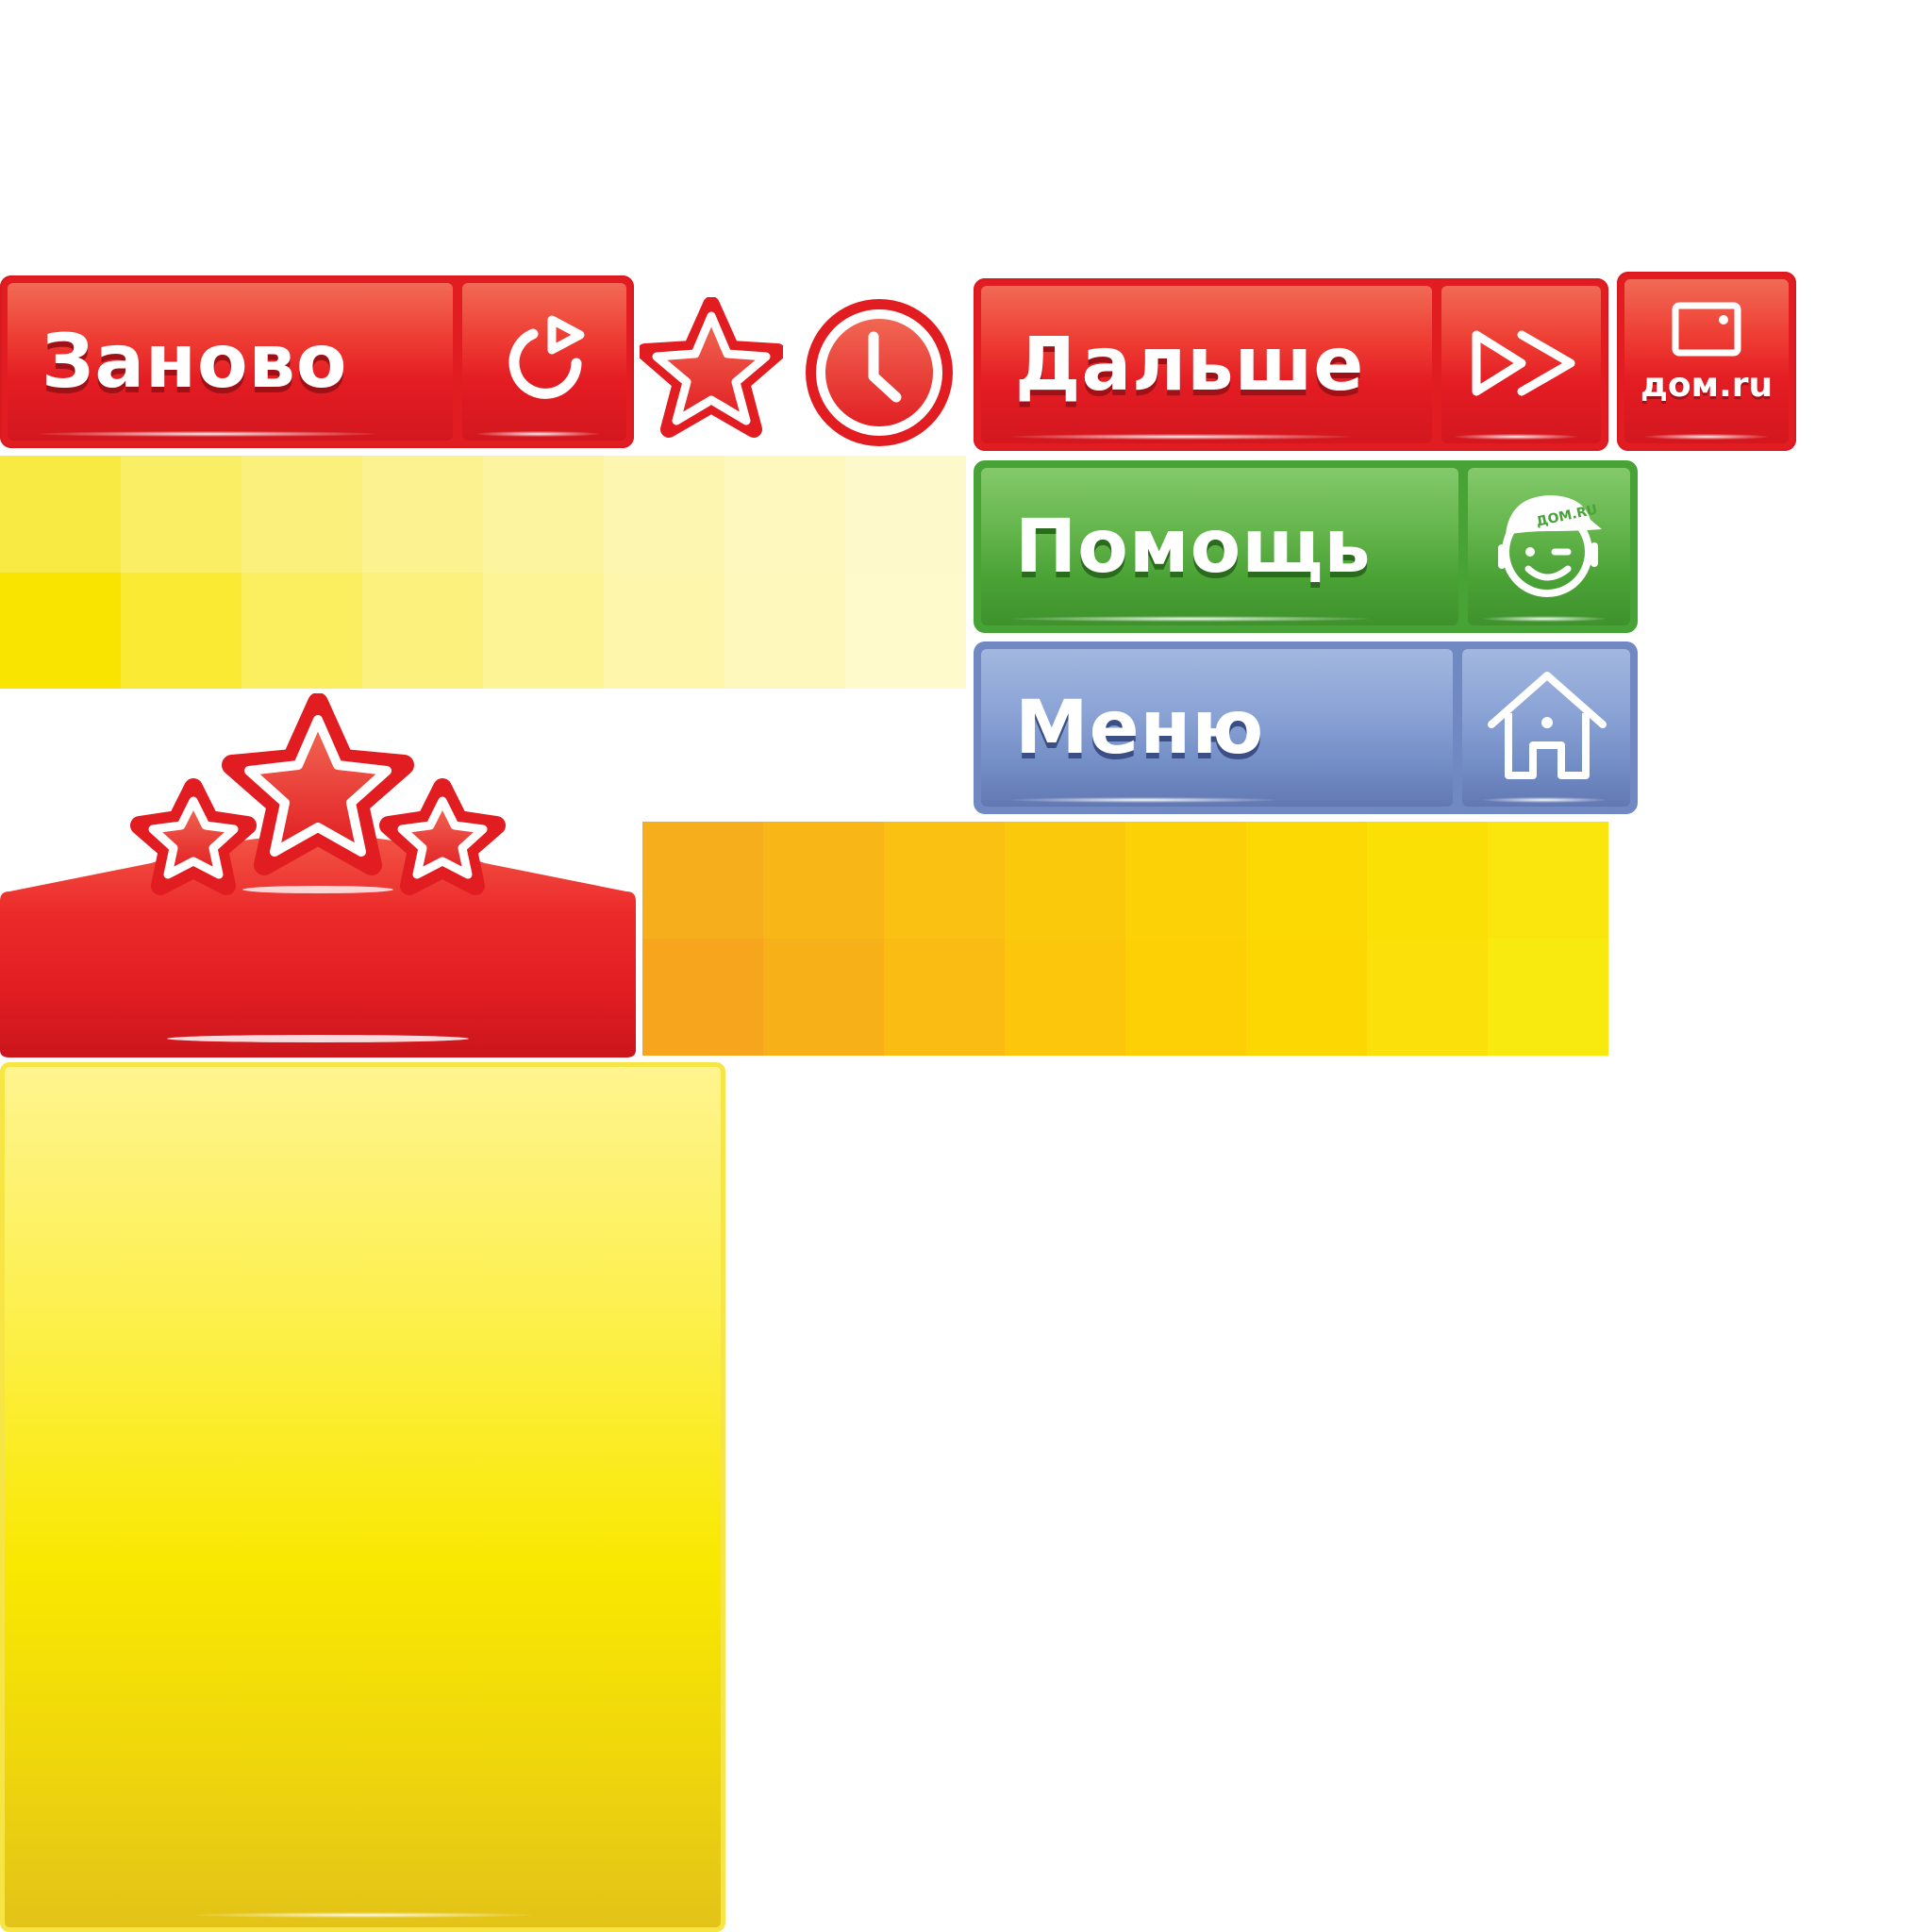  Describe the element at coordinates (712, 367) in the screenshot. I see `star-icon` at that location.